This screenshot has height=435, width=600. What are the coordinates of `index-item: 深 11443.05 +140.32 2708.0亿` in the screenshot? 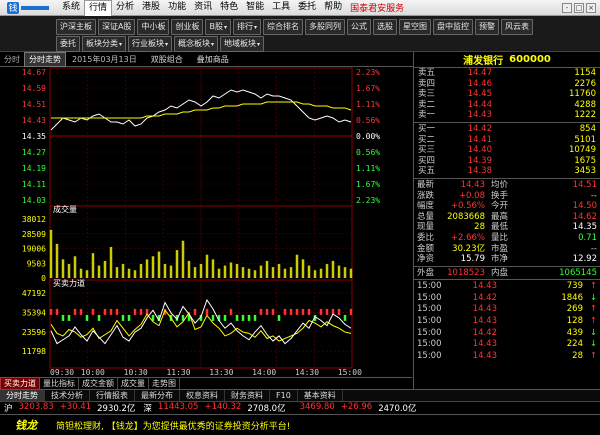 It's located at (214, 408).